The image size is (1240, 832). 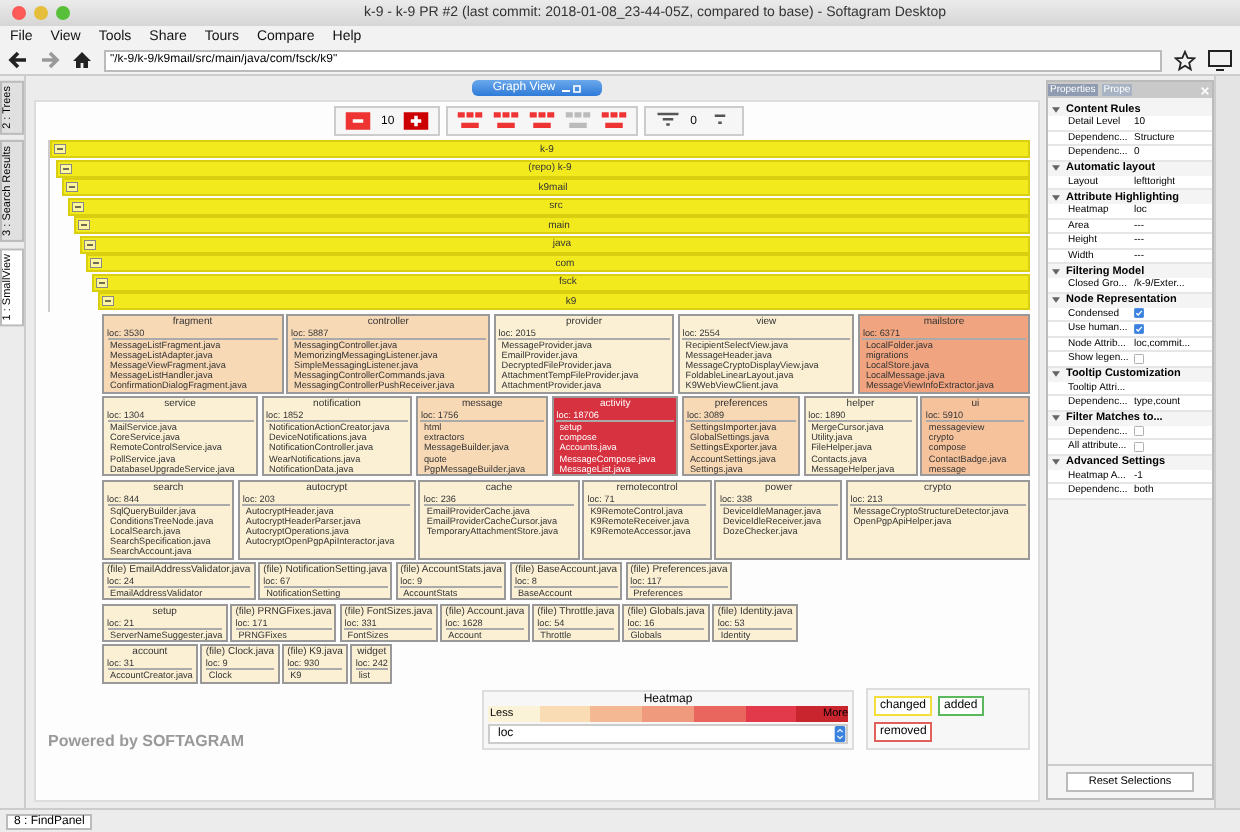 What do you see at coordinates (571, 88) in the screenshot?
I see `window-buttons-icon` at bounding box center [571, 88].